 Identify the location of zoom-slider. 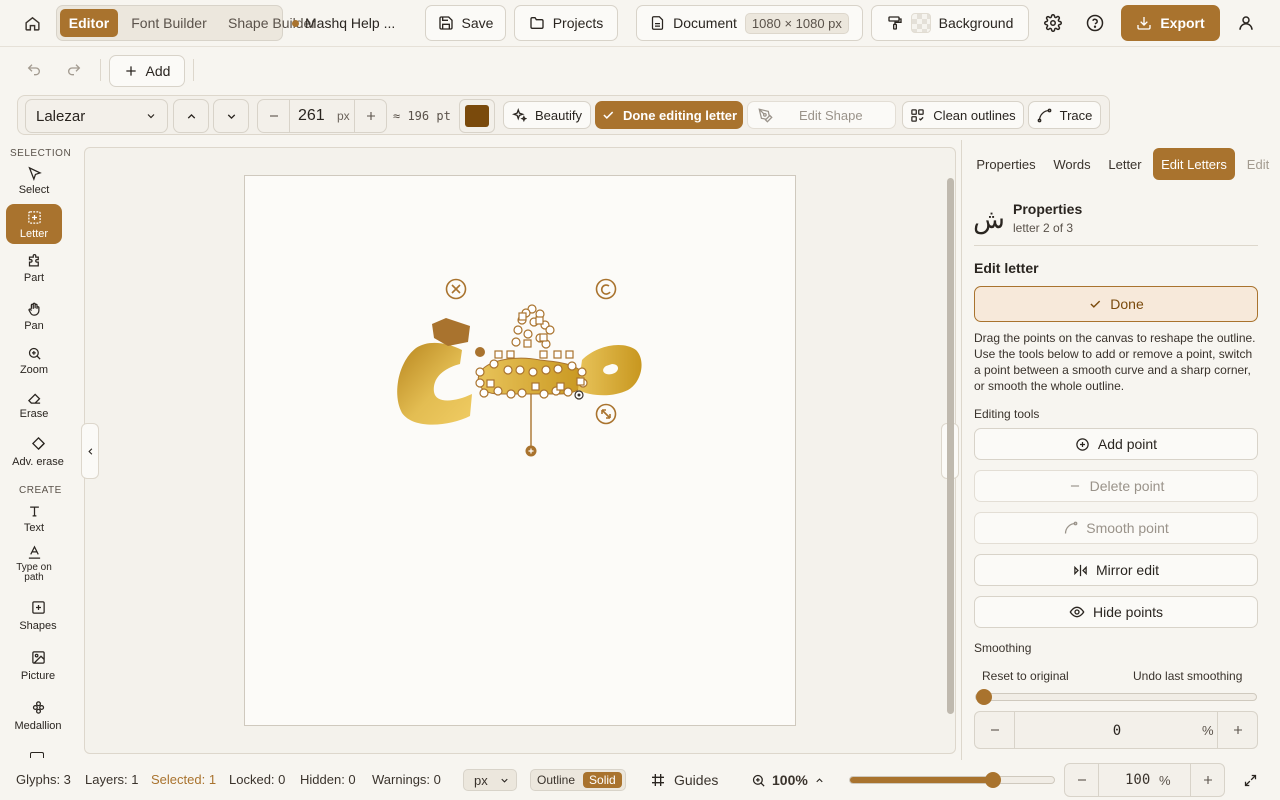
(952, 780).